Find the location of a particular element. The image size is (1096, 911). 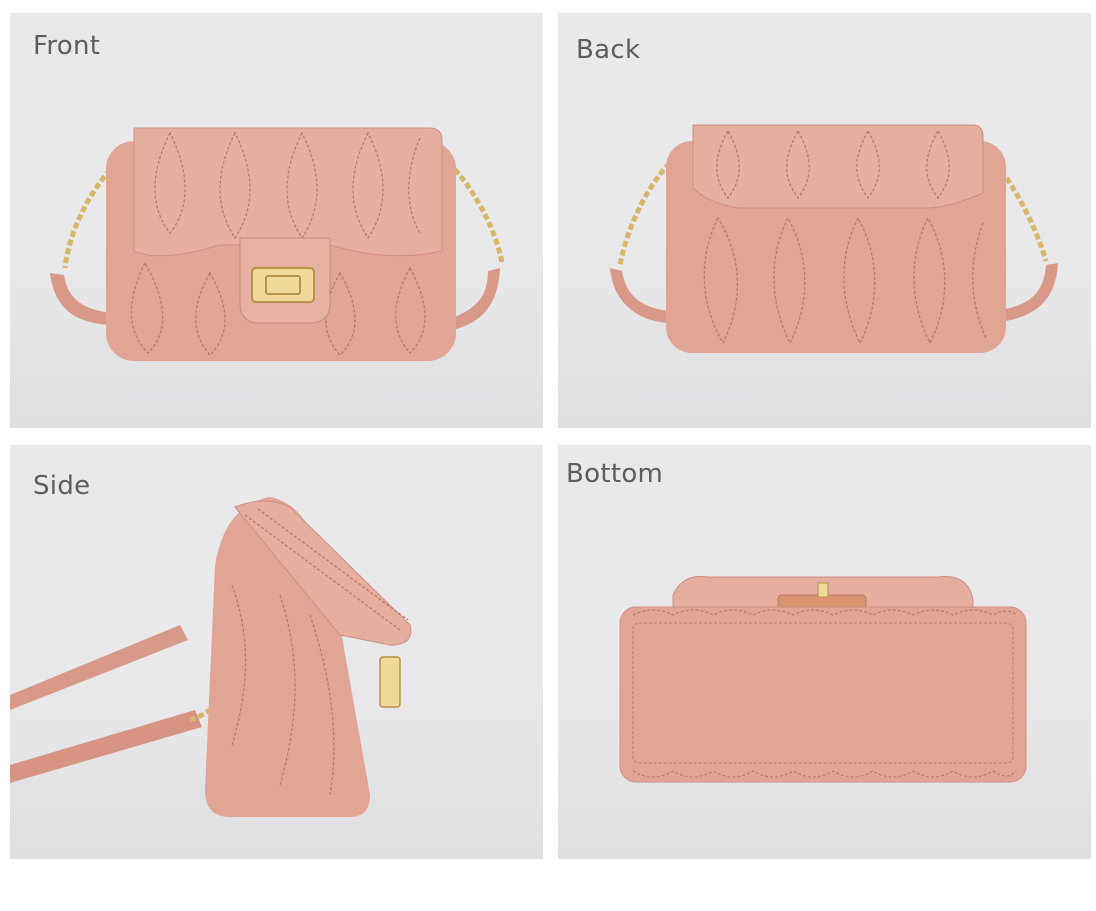

upper-strap is located at coordinates (99, 667).